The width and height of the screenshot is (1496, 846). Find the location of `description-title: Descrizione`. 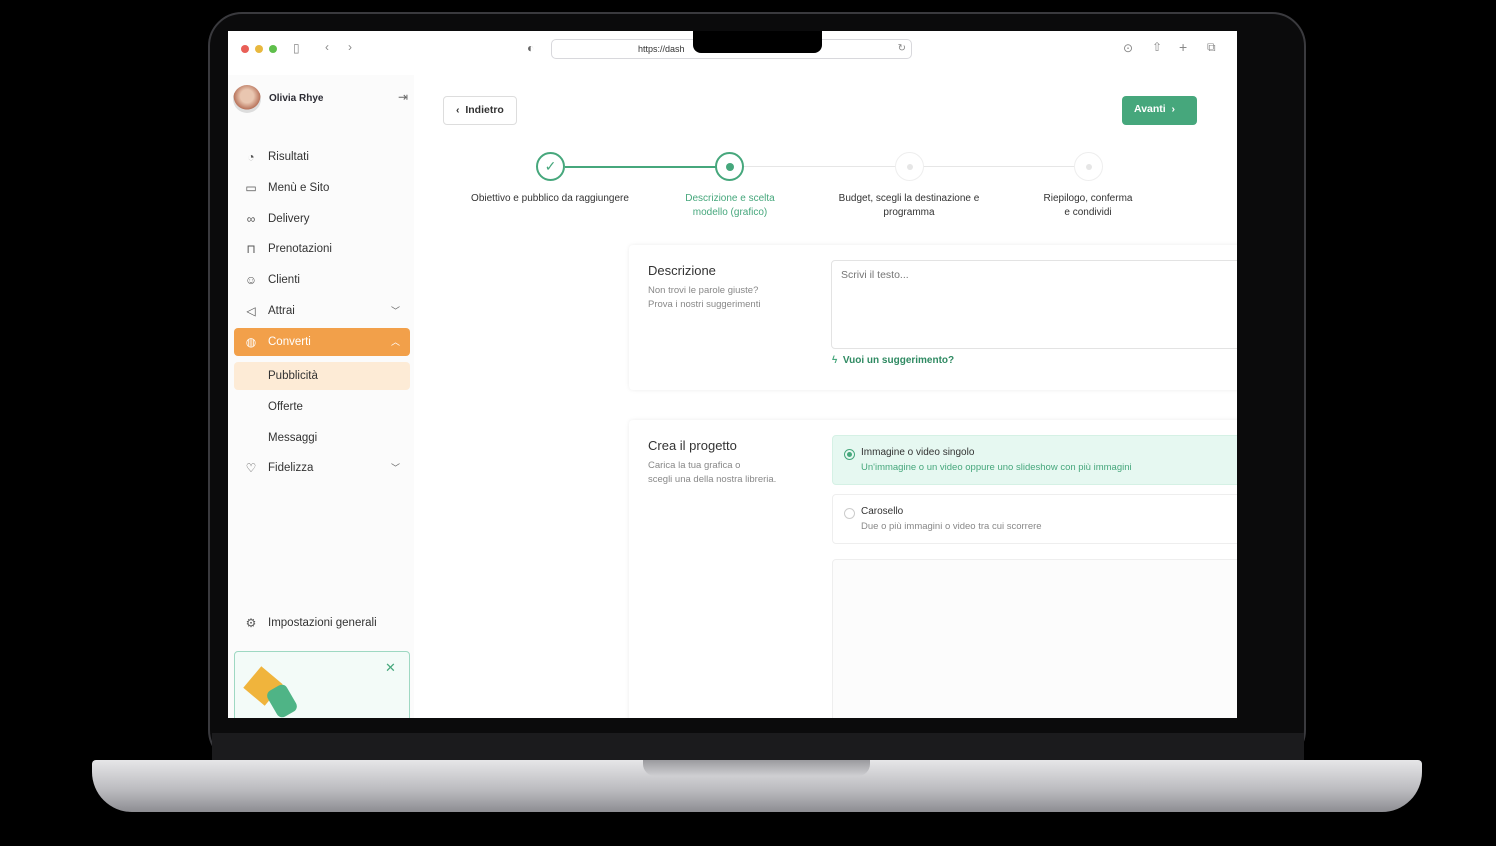

description-title: Descrizione is located at coordinates (682, 270).